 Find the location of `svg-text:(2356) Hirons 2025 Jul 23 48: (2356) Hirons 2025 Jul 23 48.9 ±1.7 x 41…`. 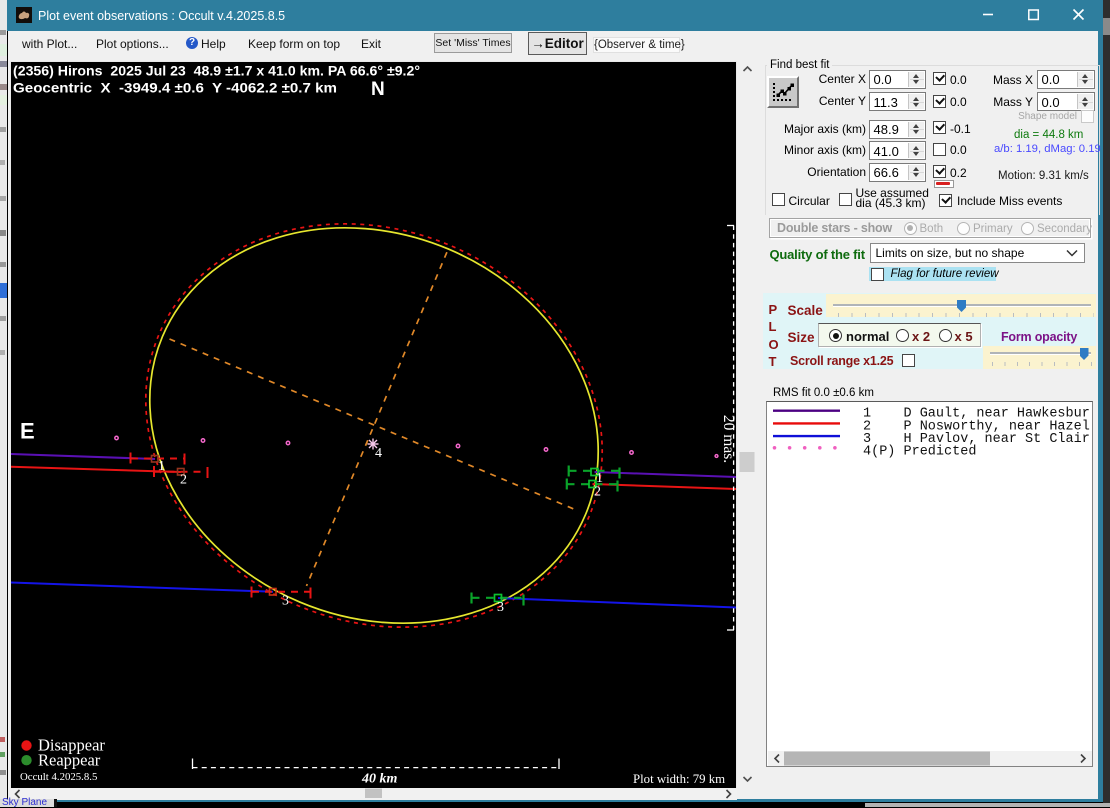

svg-text:(2356) Hirons 2025 Jul 23 48: (2356) Hirons 2025 Jul 23 48.9 ±1.7 x 41… is located at coordinates (216, 71).